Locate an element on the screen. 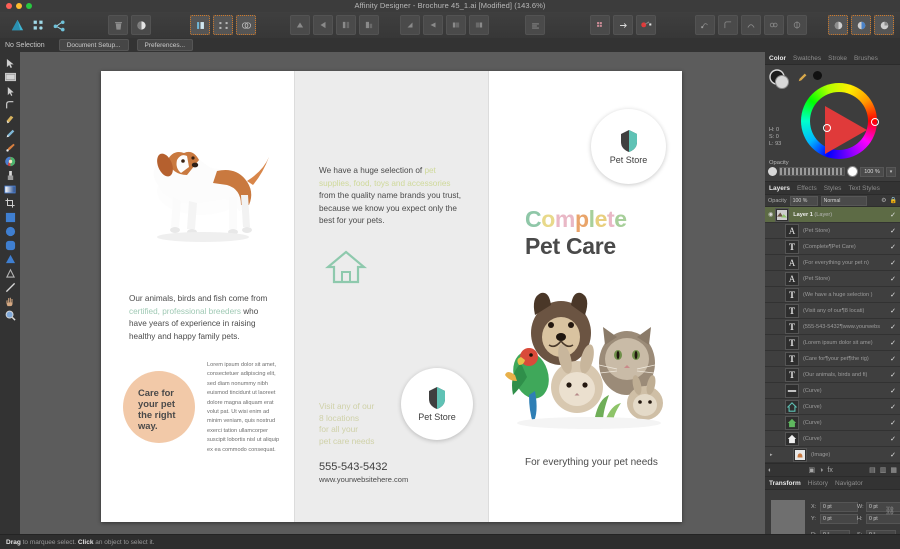  crop-tool-icon is located at coordinates (10, 203).